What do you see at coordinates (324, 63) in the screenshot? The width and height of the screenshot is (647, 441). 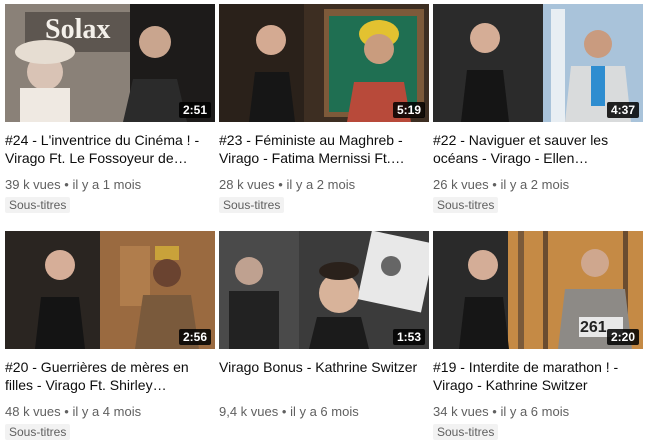 I see `video-thumbnail: 5:19` at bounding box center [324, 63].